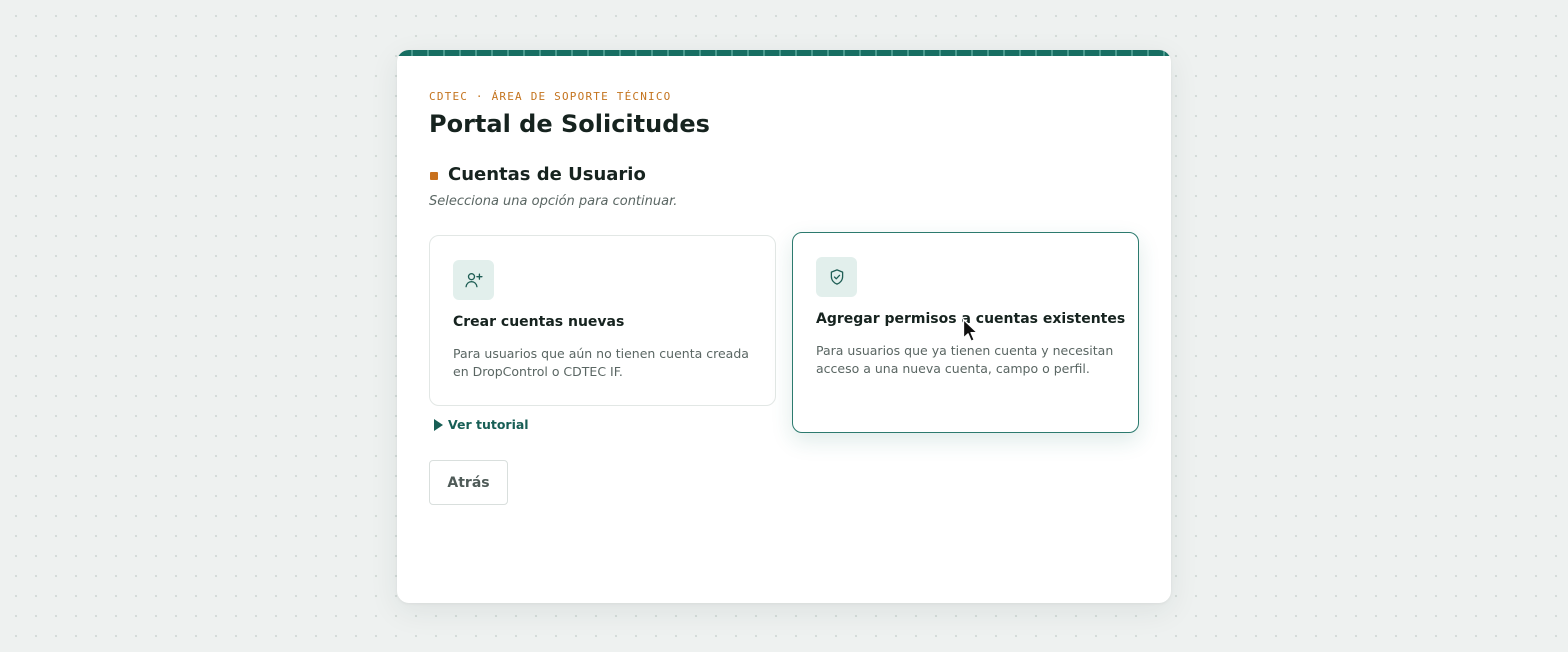 This screenshot has height=652, width=1568. Describe the element at coordinates (539, 322) in the screenshot. I see `option-title: Crear cuentas nuevas` at that location.